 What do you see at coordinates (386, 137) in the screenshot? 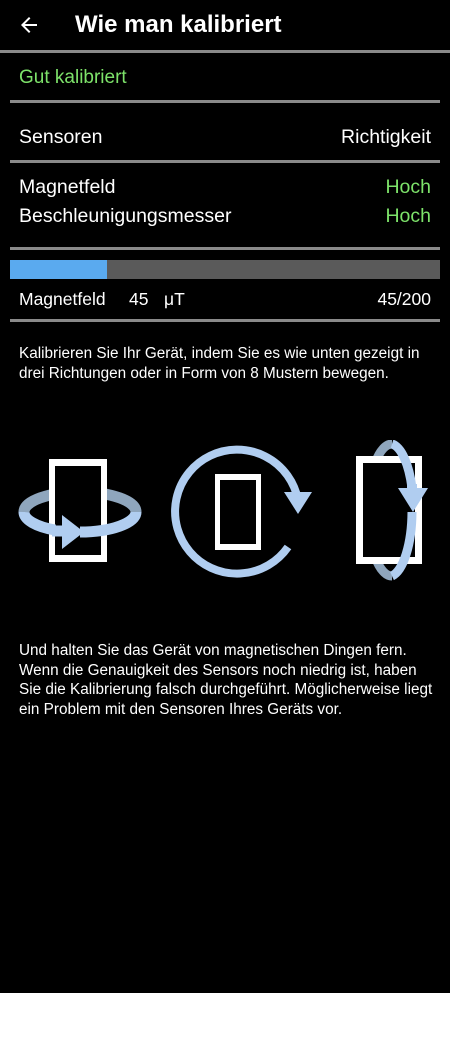
I see `accuracy-column-header: Richtigkeit` at bounding box center [386, 137].